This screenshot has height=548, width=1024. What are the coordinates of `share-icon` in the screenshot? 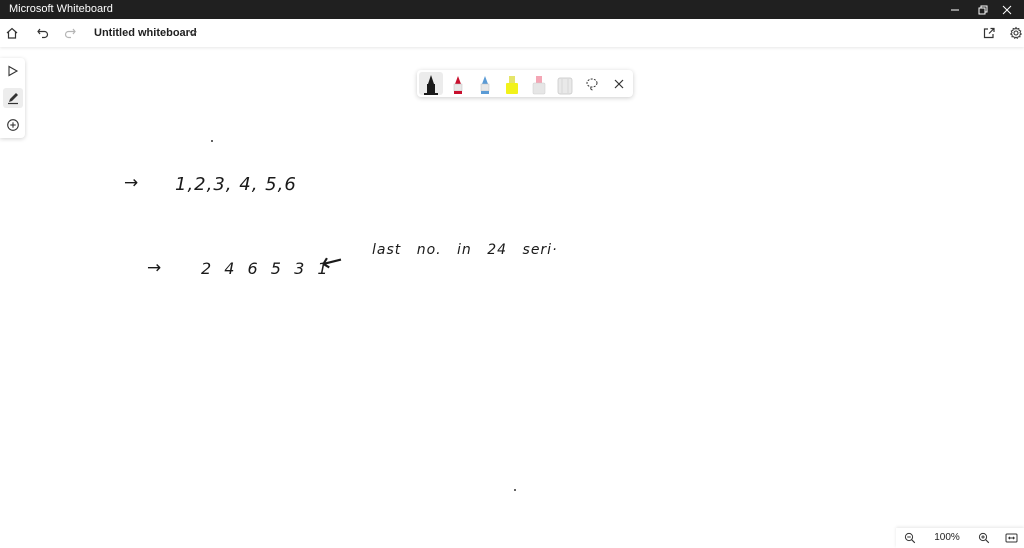 It's located at (989, 33).